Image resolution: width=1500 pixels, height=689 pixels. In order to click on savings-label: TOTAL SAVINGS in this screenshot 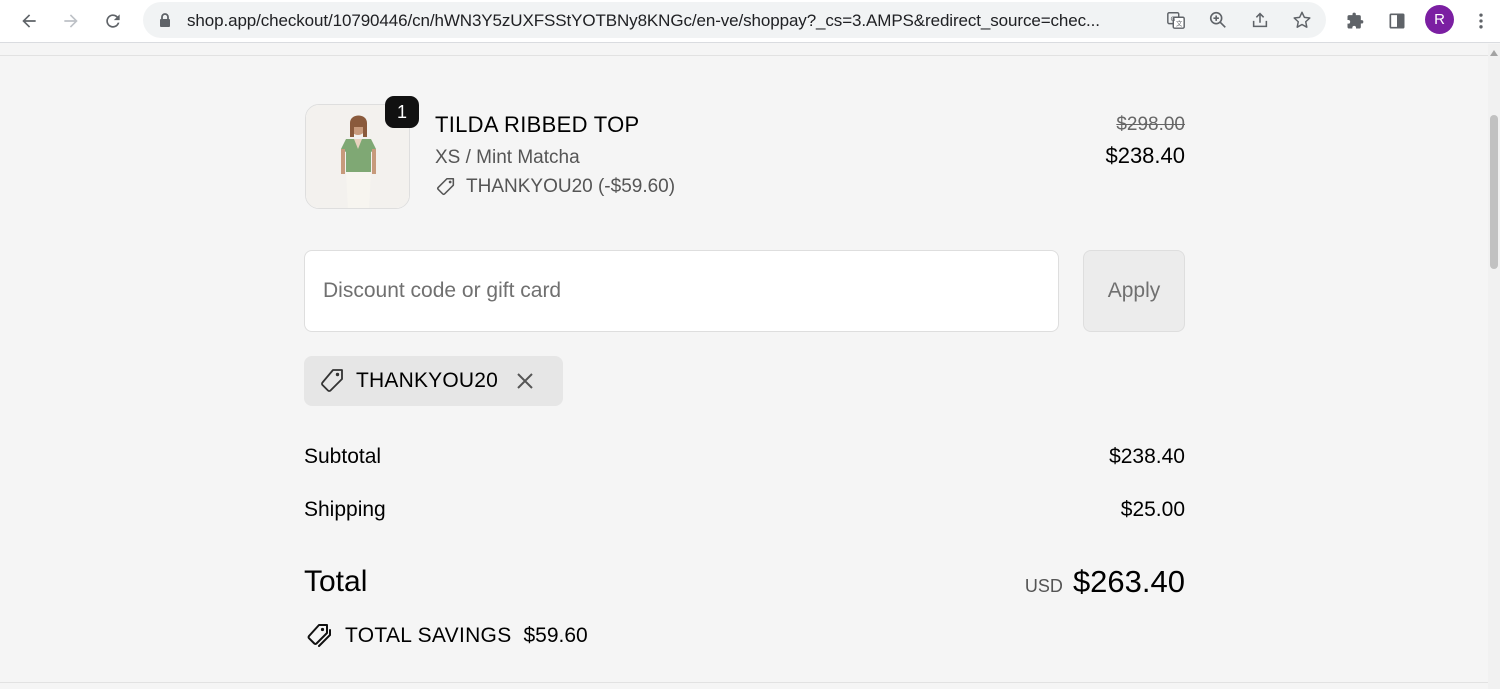, I will do `click(428, 635)`.